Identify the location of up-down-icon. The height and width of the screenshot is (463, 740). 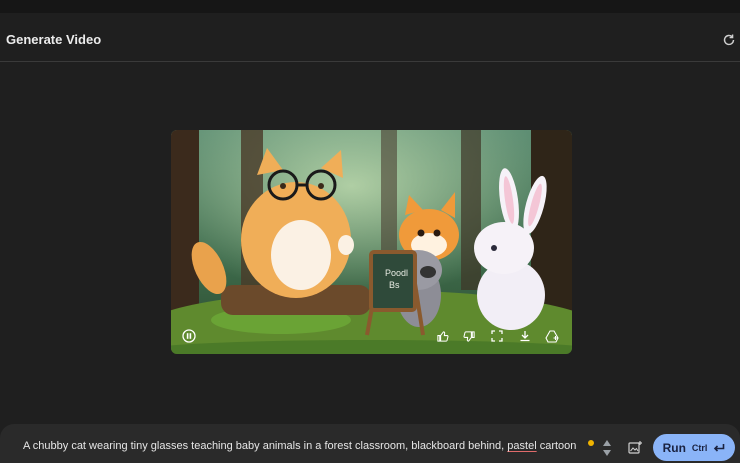
(607, 448).